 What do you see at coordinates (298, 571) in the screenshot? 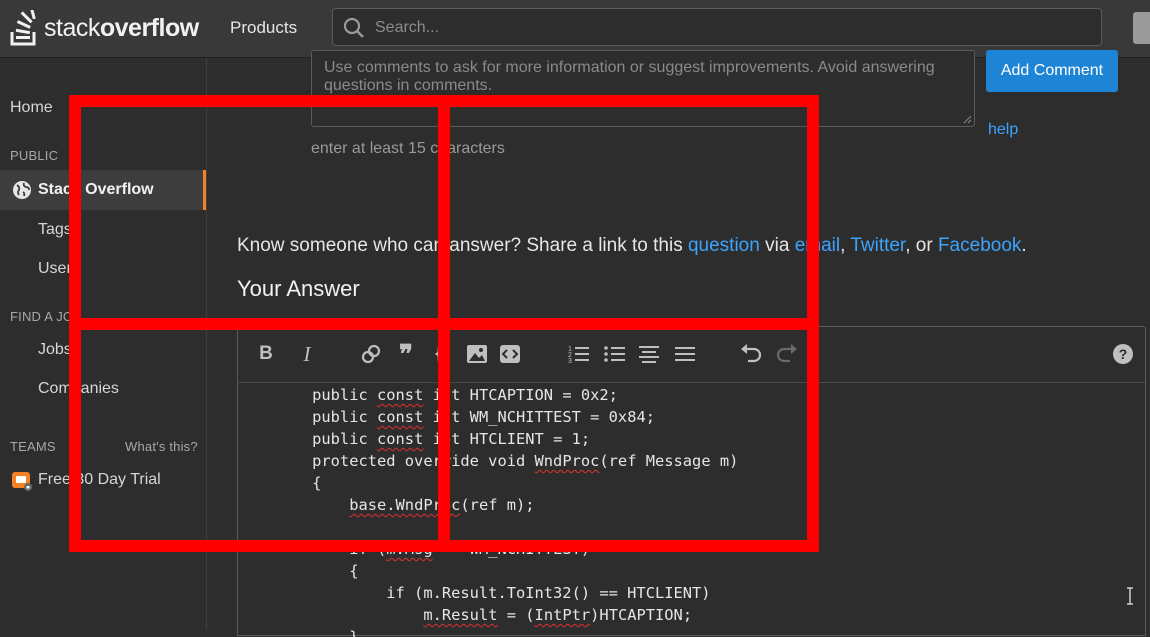
I see `code-line: {` at bounding box center [298, 571].